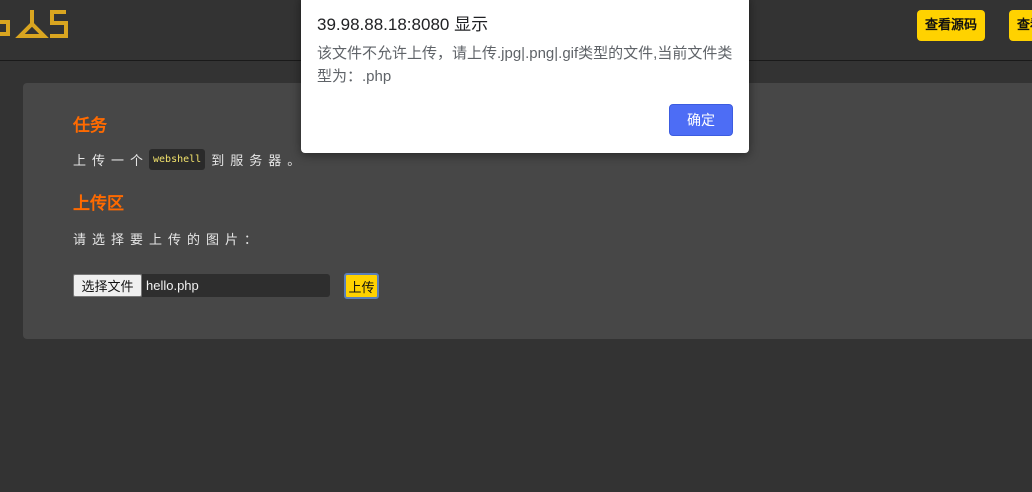  I want to click on view-hint-button: 查看提示, so click(1020, 25).